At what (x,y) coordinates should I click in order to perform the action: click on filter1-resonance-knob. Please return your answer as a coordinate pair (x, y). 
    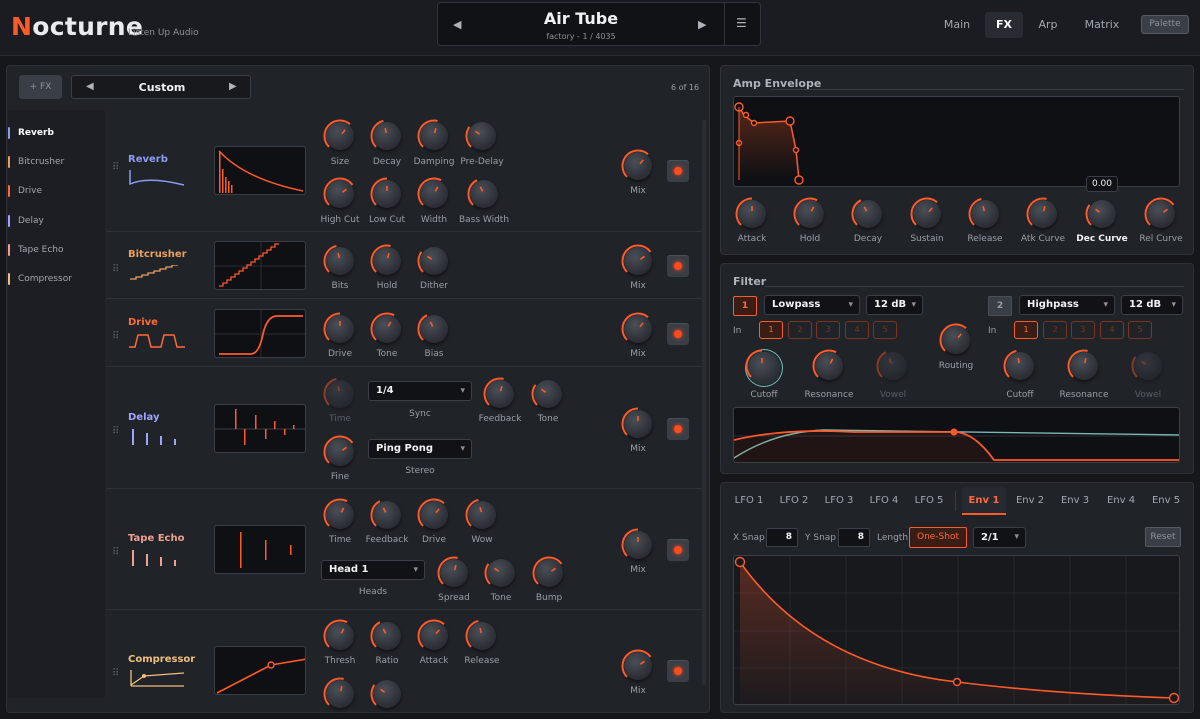
    Looking at the image, I should click on (827, 364).